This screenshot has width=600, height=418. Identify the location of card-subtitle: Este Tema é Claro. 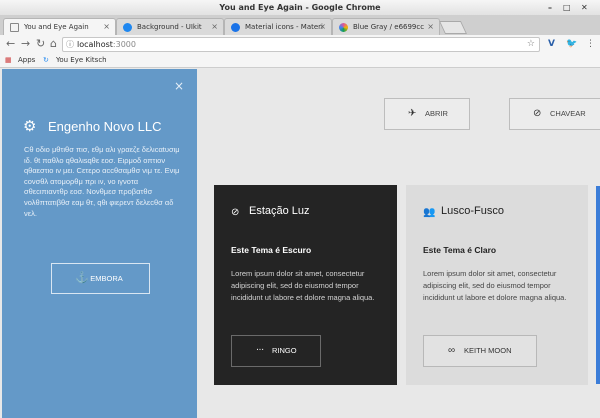
(460, 250).